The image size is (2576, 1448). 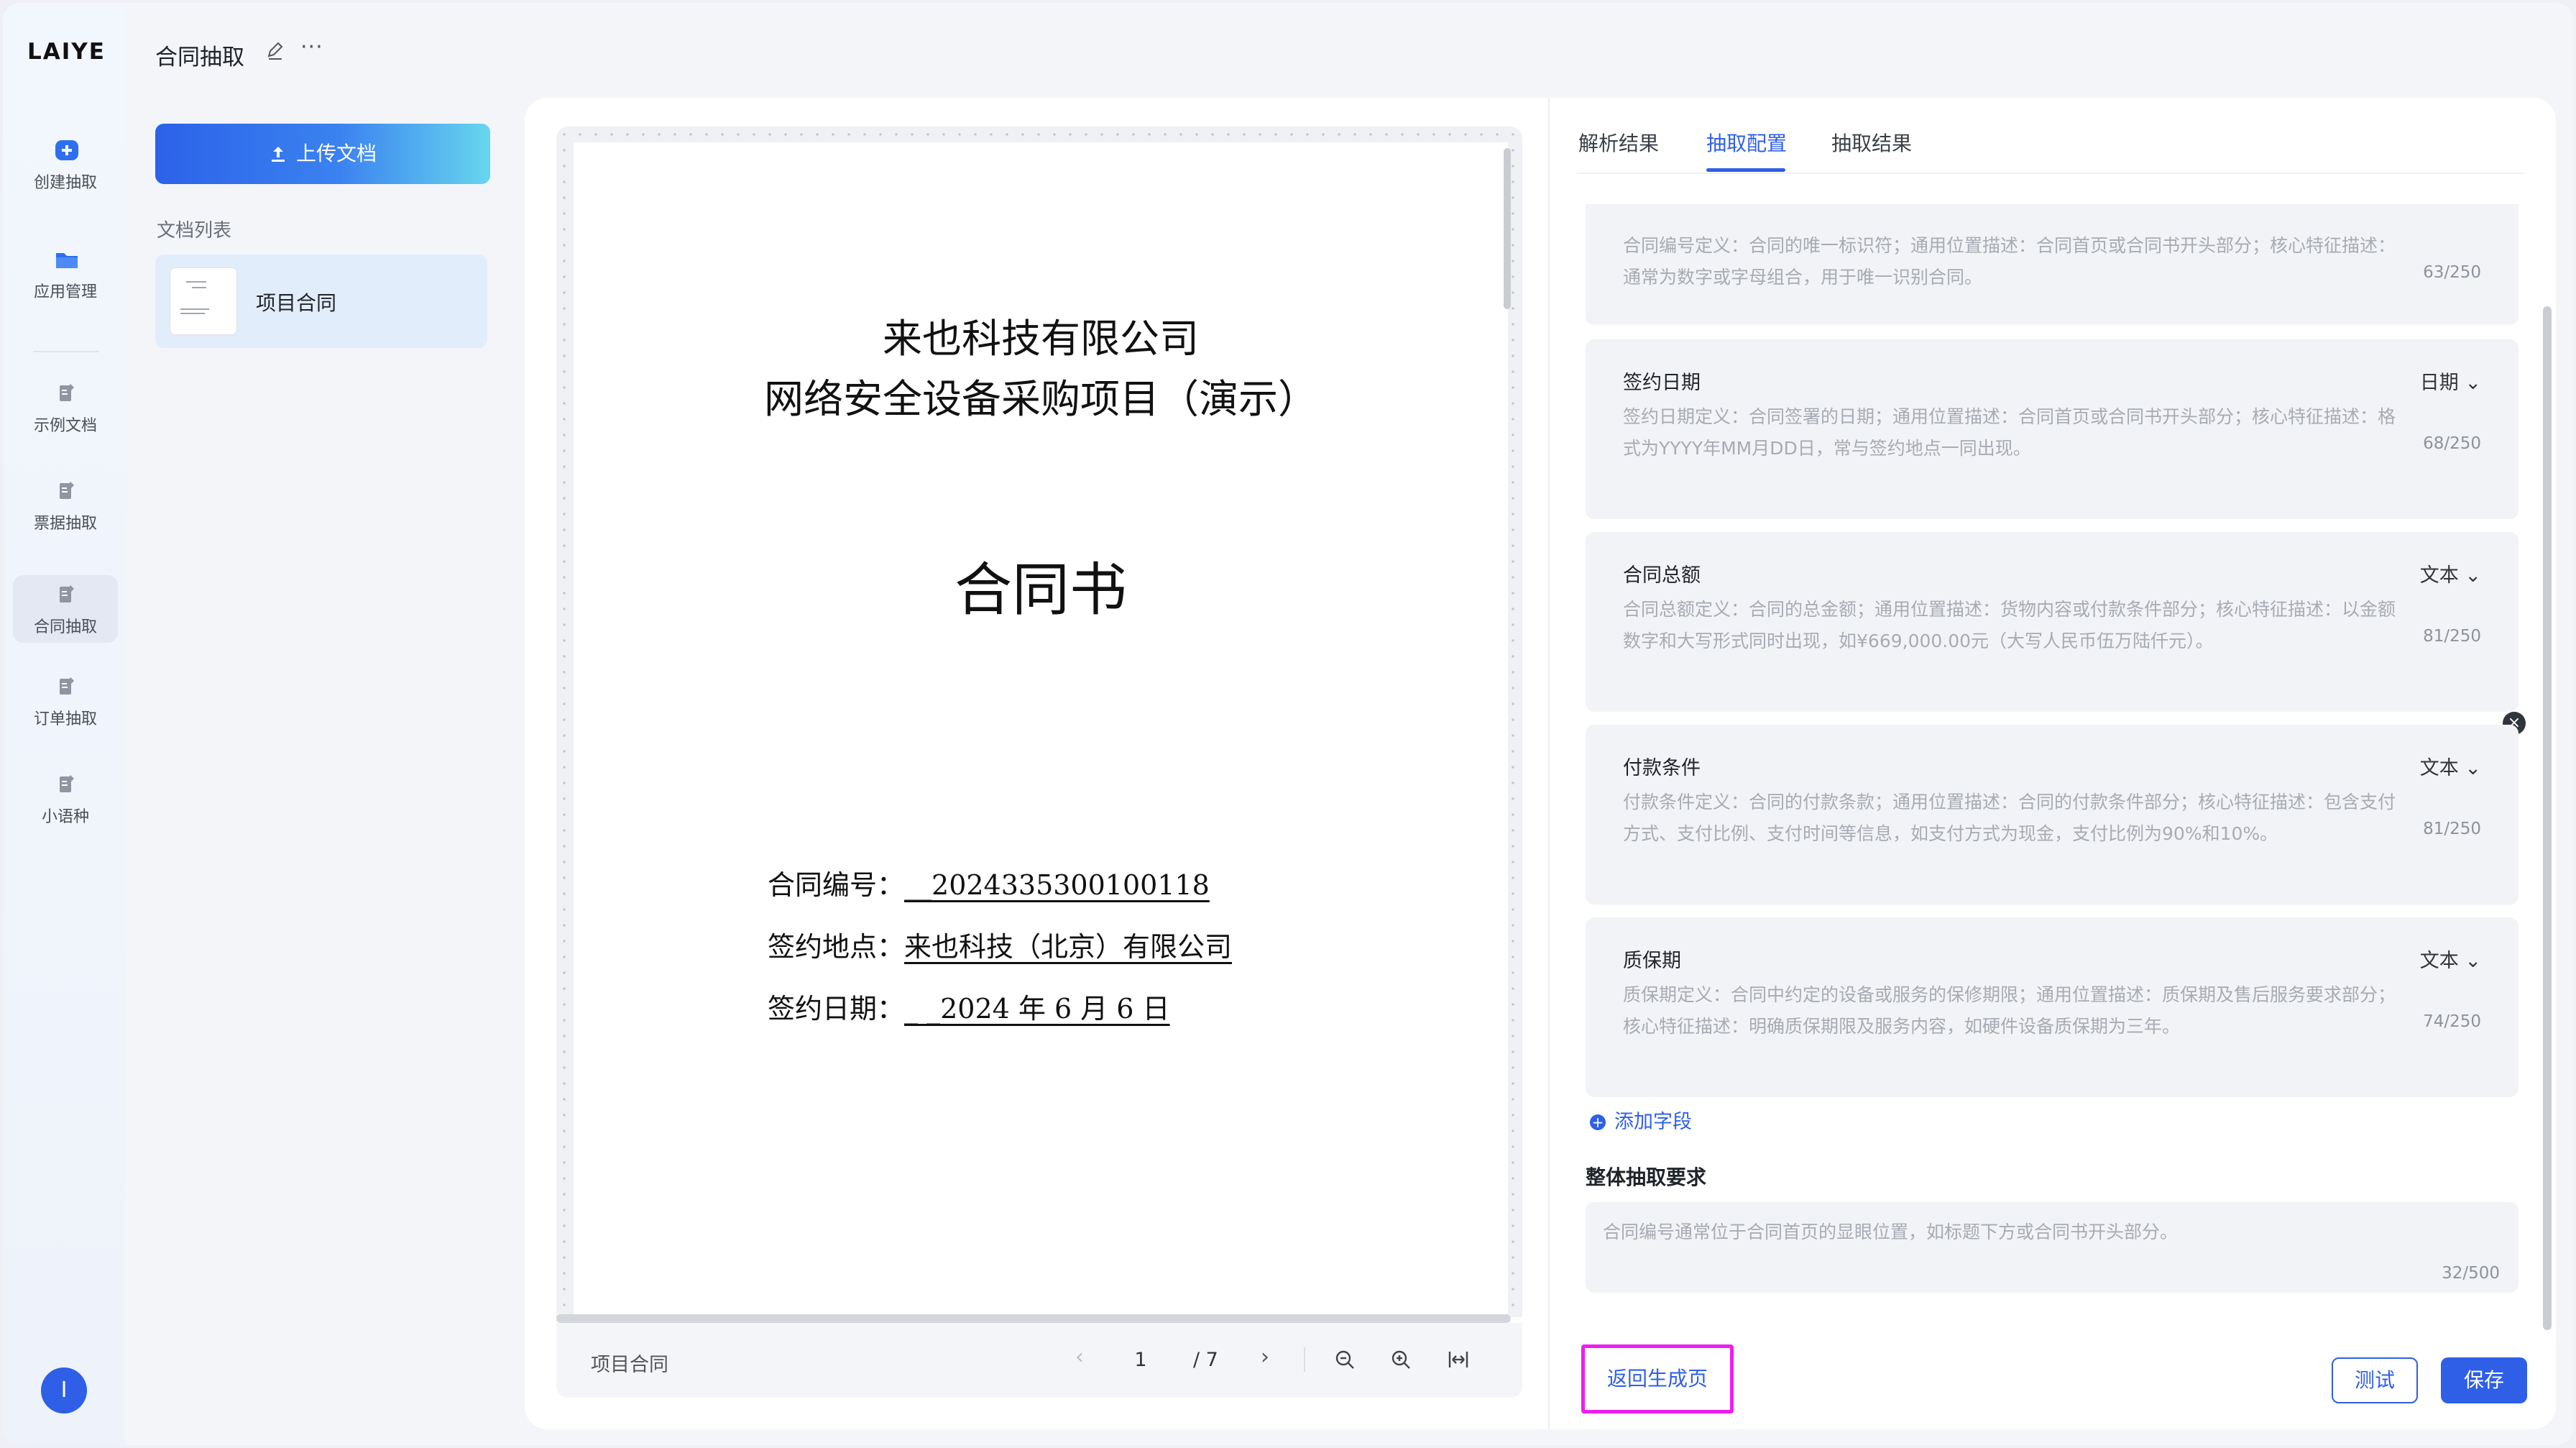 What do you see at coordinates (65, 524) in the screenshot?
I see `nav-label: 票据抽取` at bounding box center [65, 524].